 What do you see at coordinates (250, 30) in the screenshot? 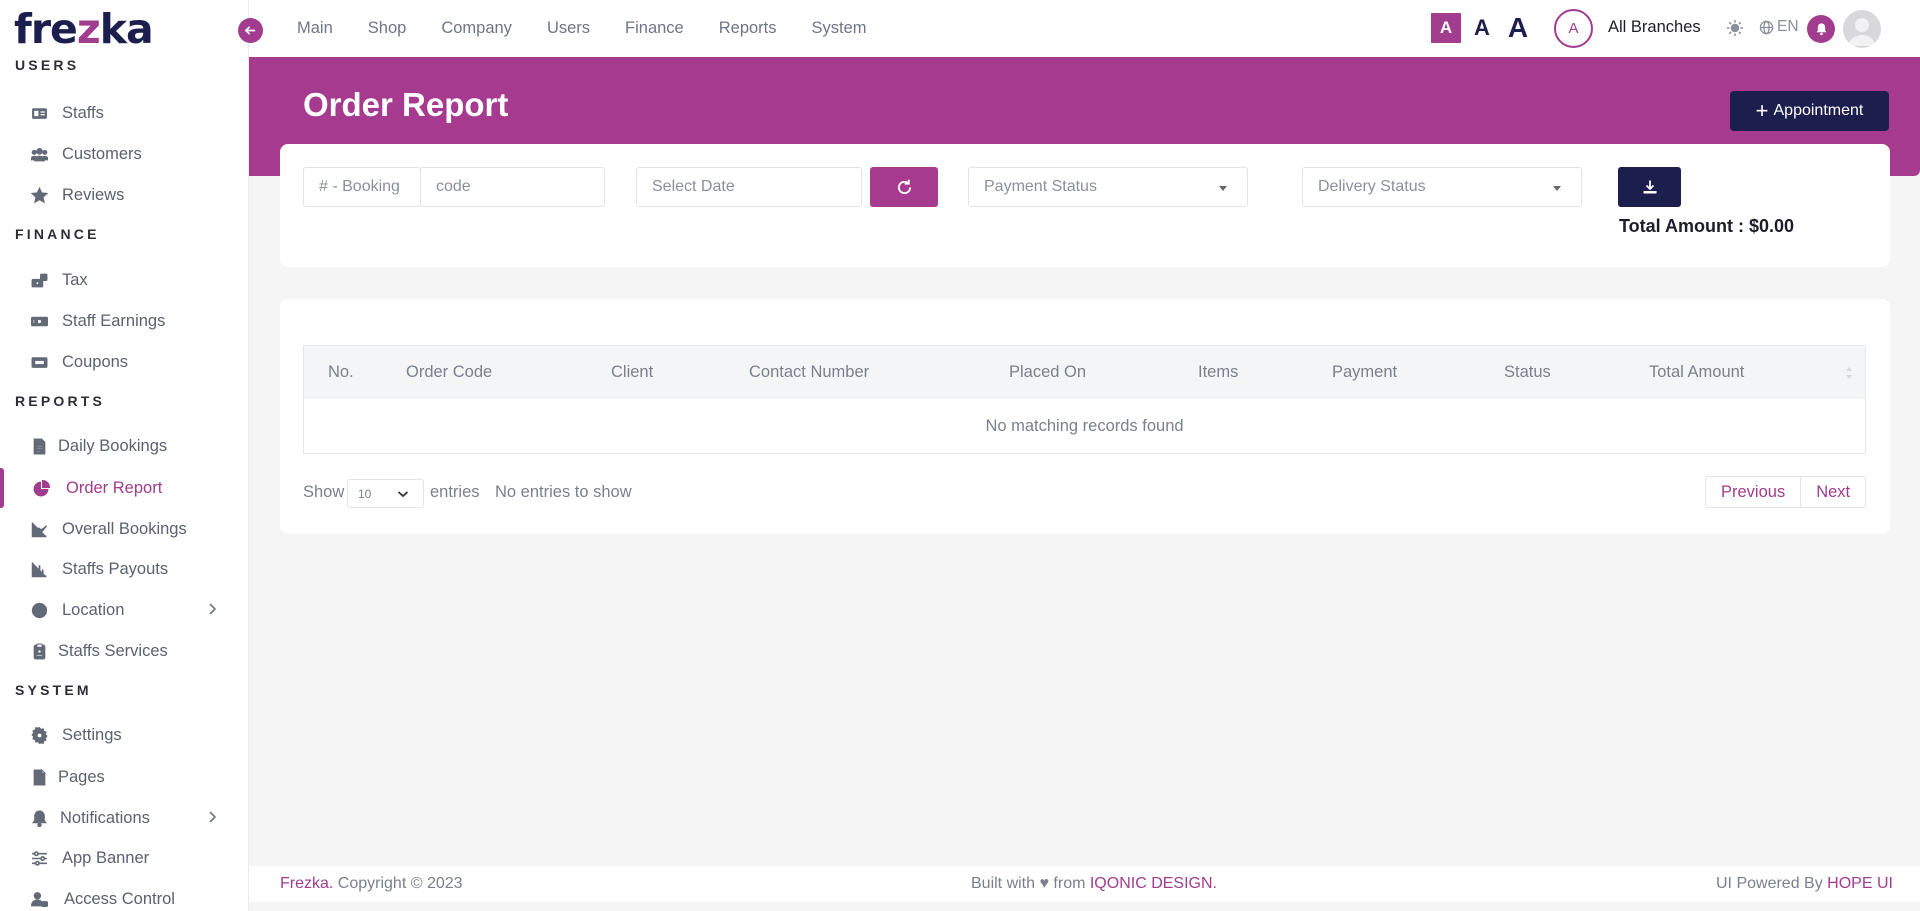
I see `sidebar-toggle-button` at bounding box center [250, 30].